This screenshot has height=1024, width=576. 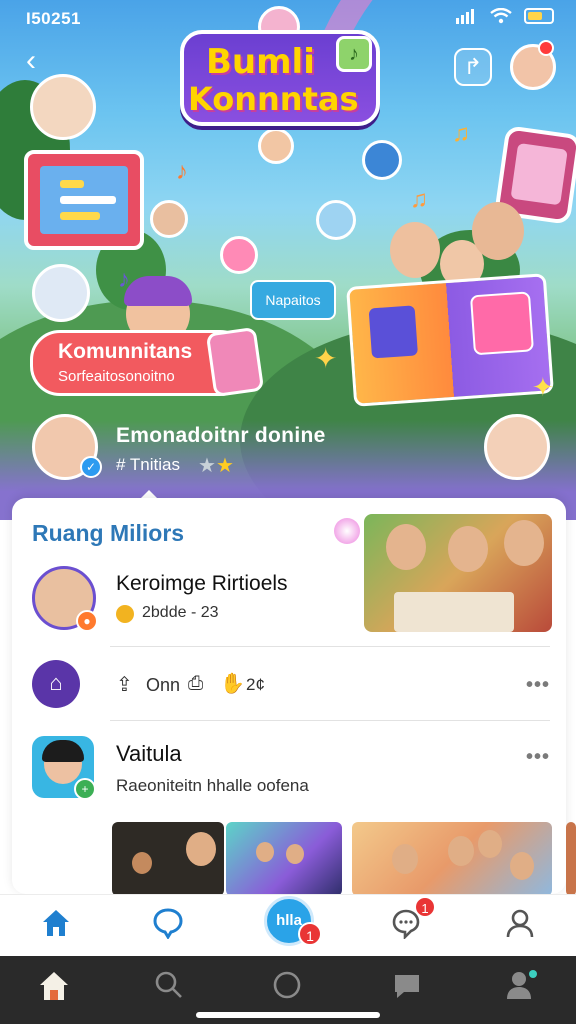 I want to click on post-subtitle: Raeoniteitn hhalle oofena, so click(x=212, y=785).